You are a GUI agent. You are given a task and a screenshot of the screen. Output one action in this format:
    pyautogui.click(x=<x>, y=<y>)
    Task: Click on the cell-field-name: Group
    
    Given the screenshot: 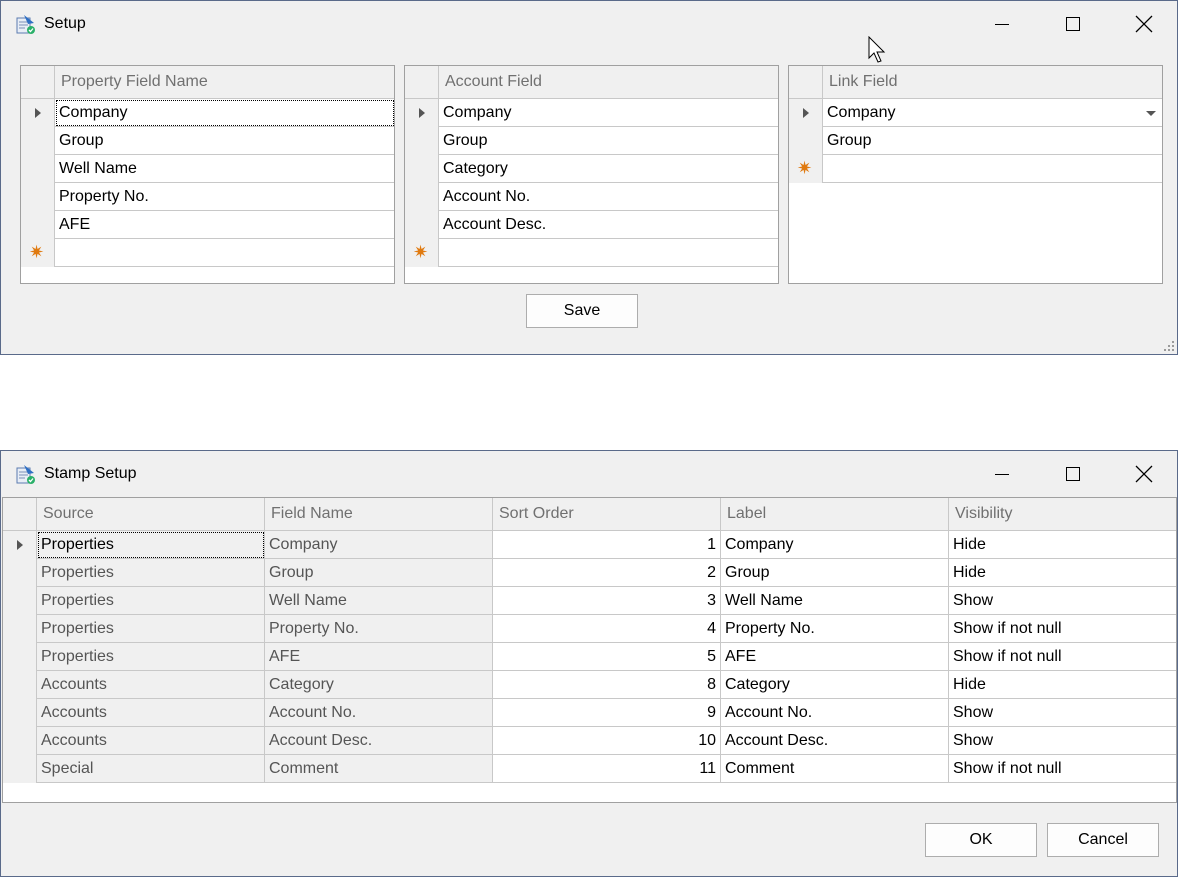 What is the action you would take?
    pyautogui.click(x=379, y=573)
    